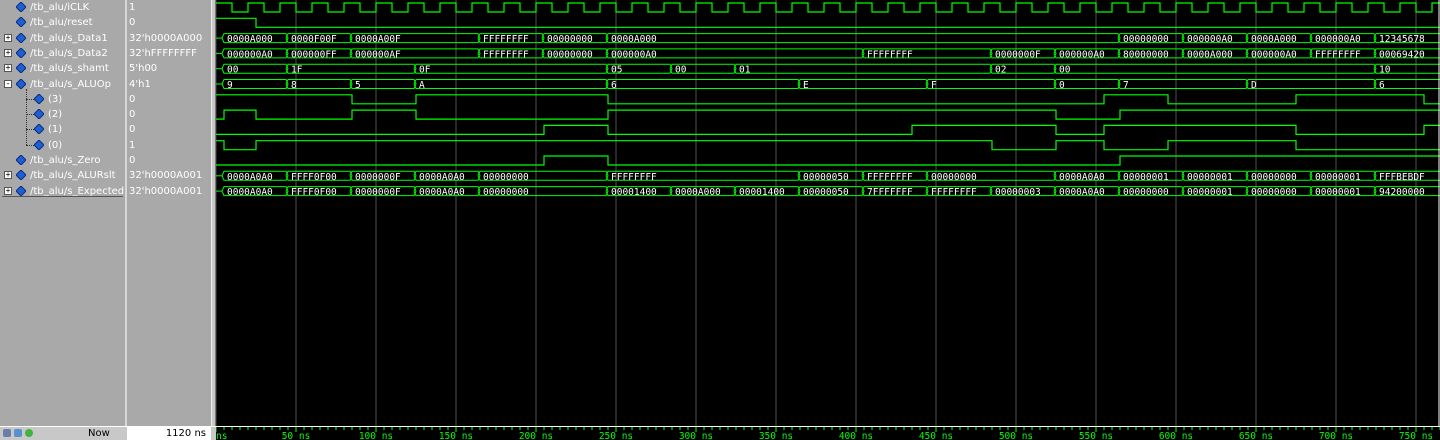  I want to click on signal-row-aluop-bit1: (1), so click(62, 129).